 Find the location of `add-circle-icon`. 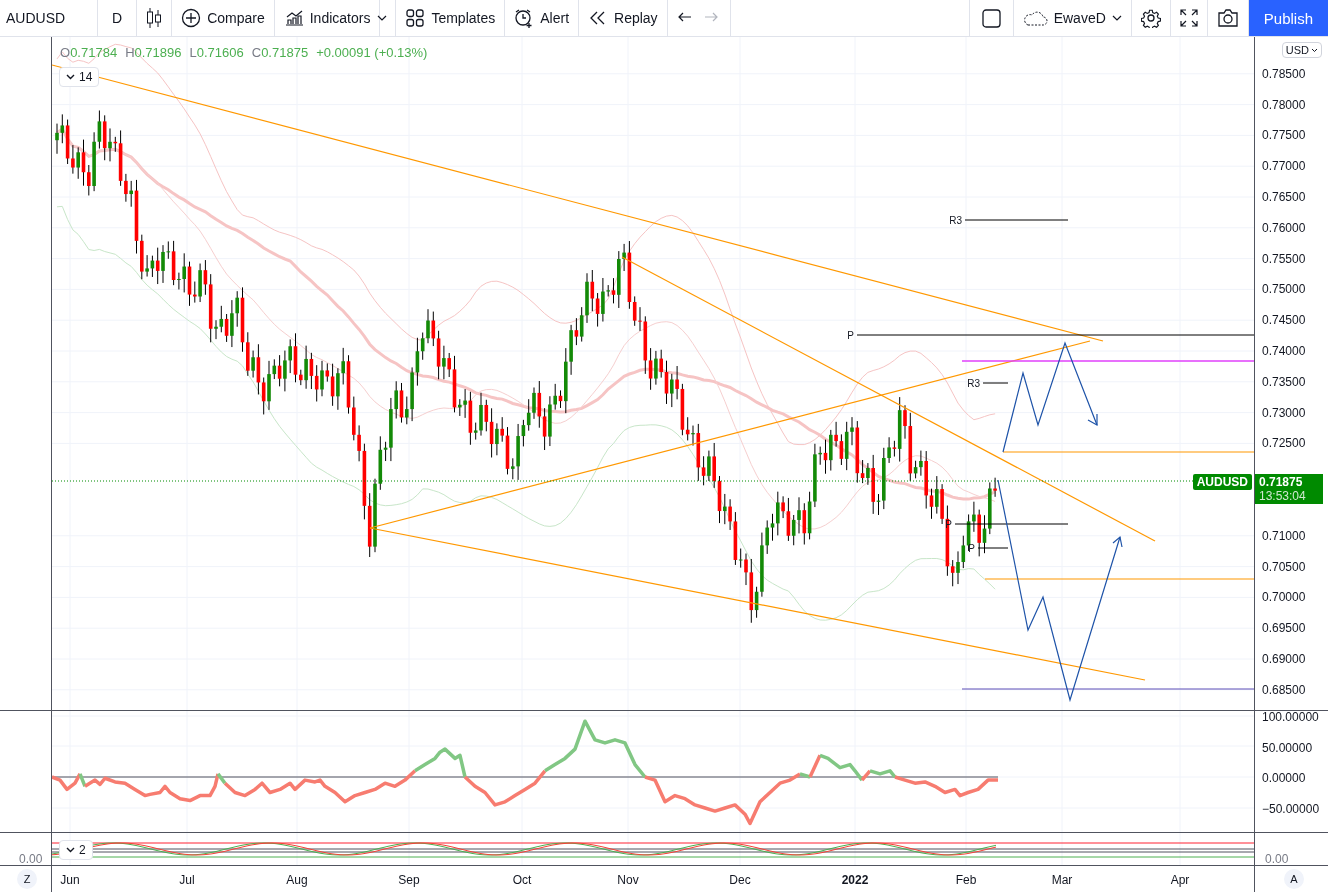

add-circle-icon is located at coordinates (191, 18).